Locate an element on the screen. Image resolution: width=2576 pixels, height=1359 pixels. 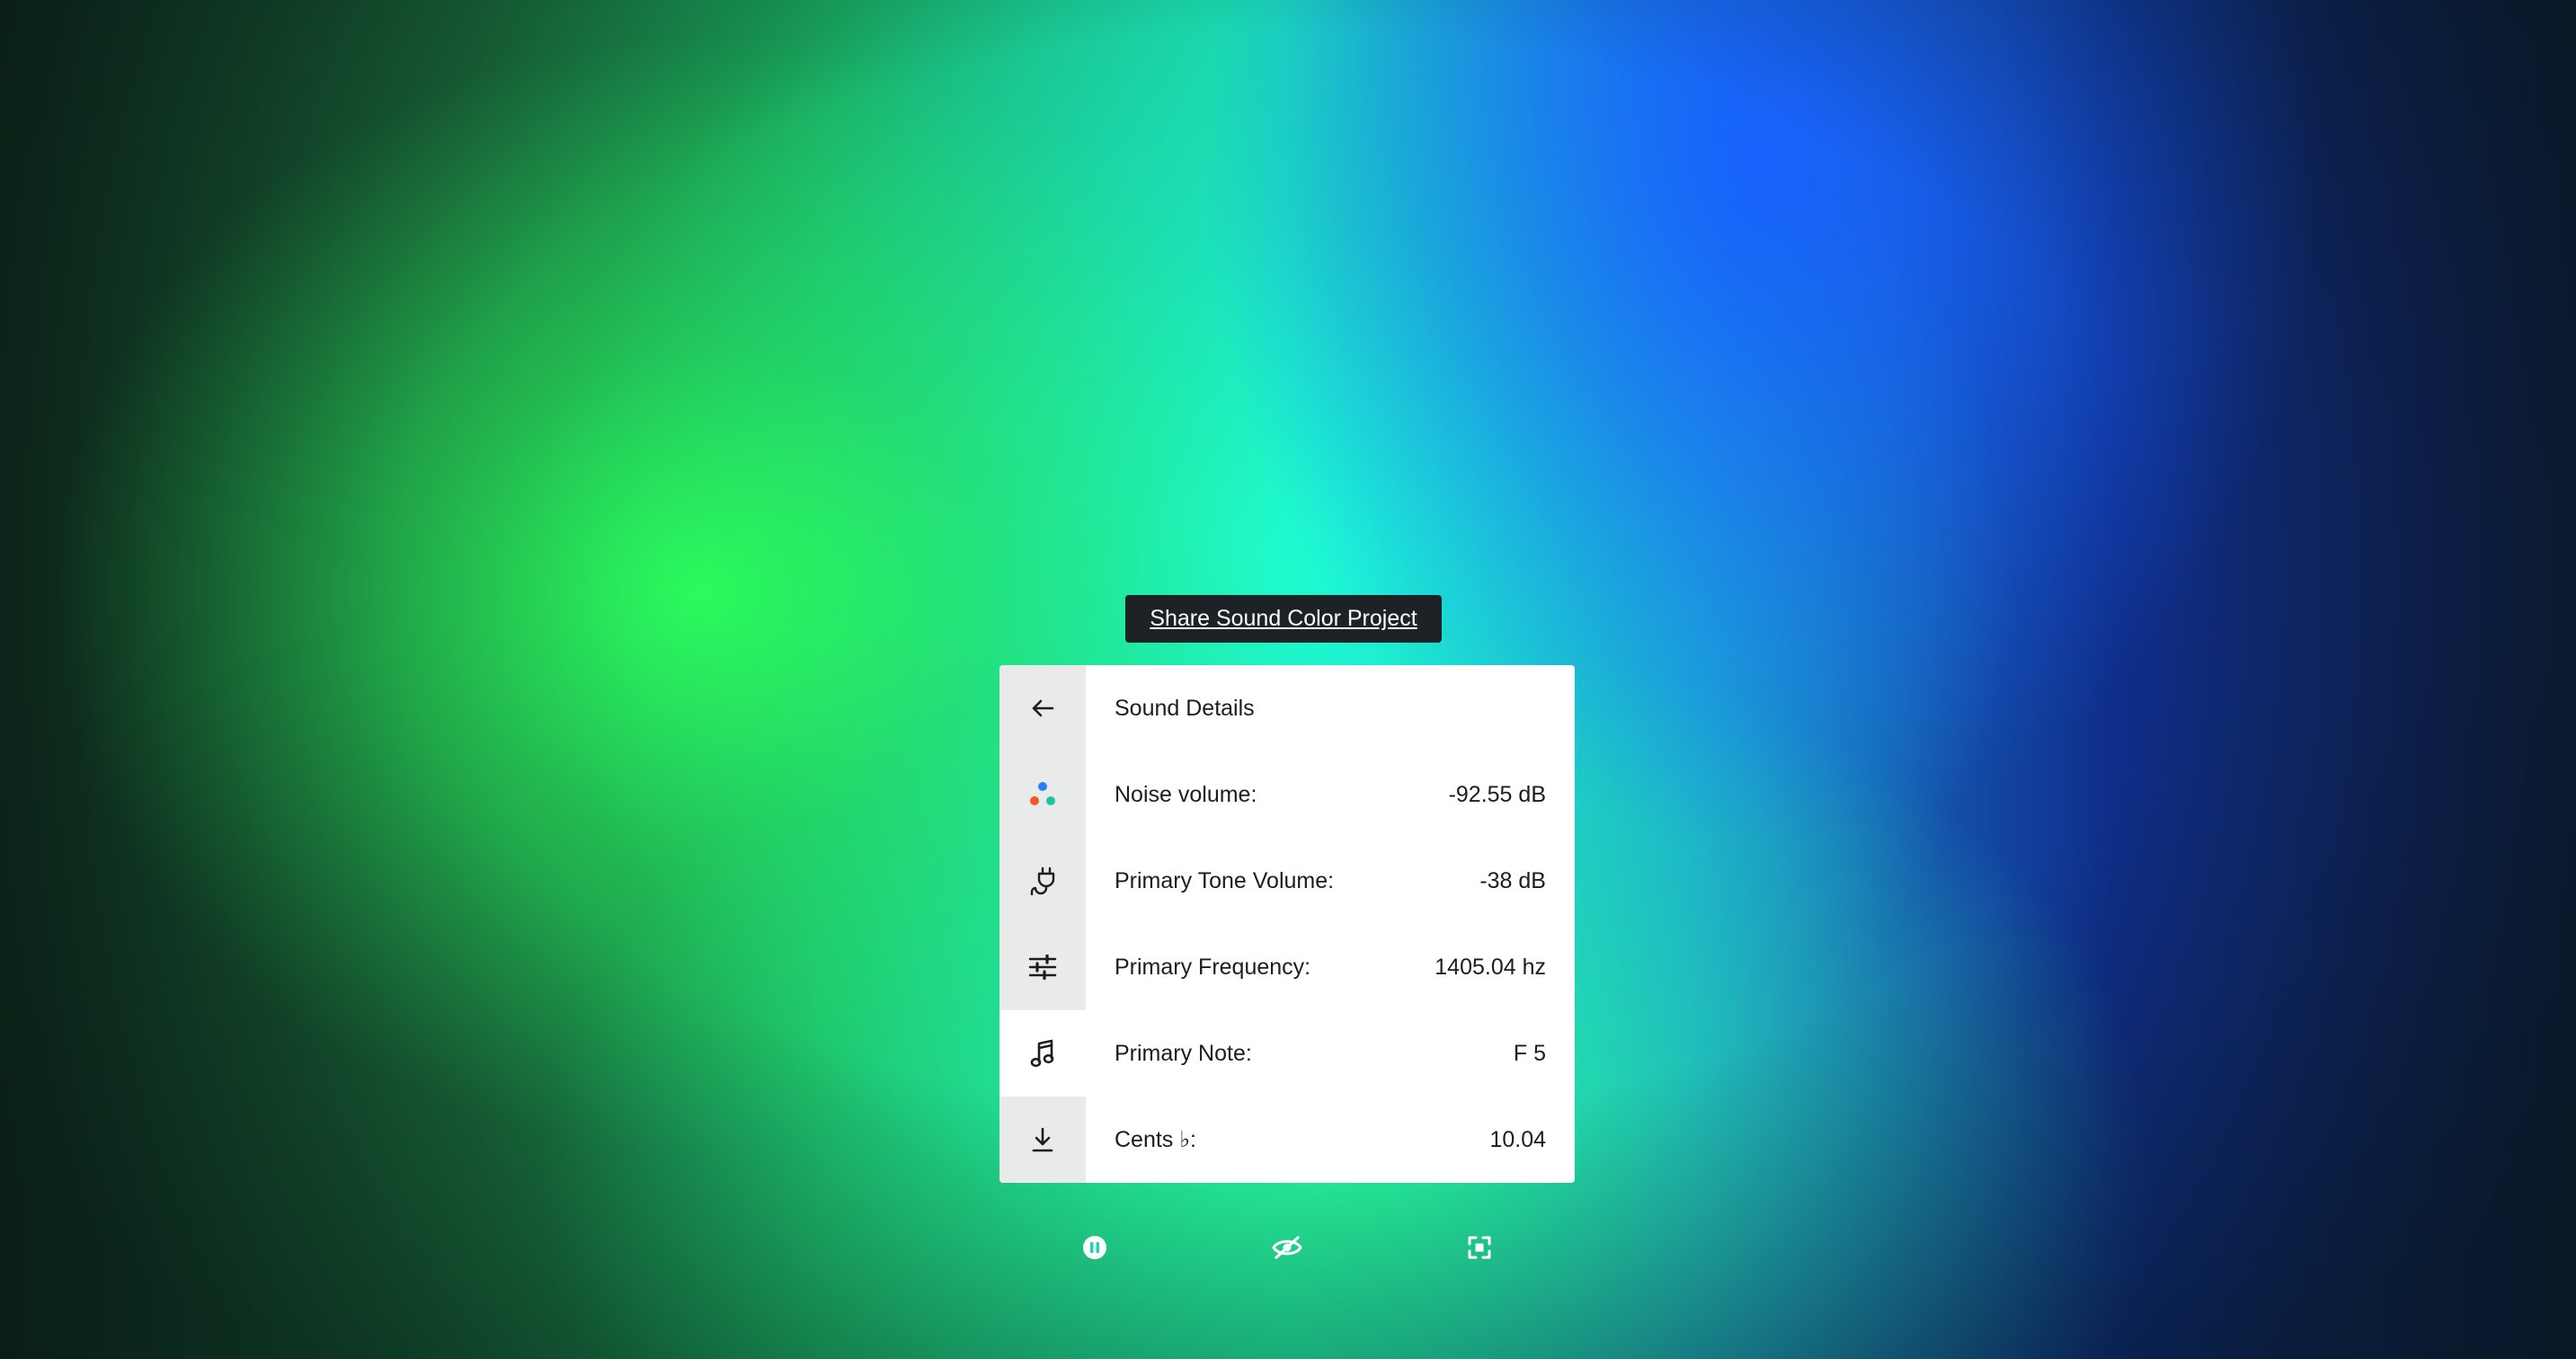
playback-controls is located at coordinates (1288, 1248).